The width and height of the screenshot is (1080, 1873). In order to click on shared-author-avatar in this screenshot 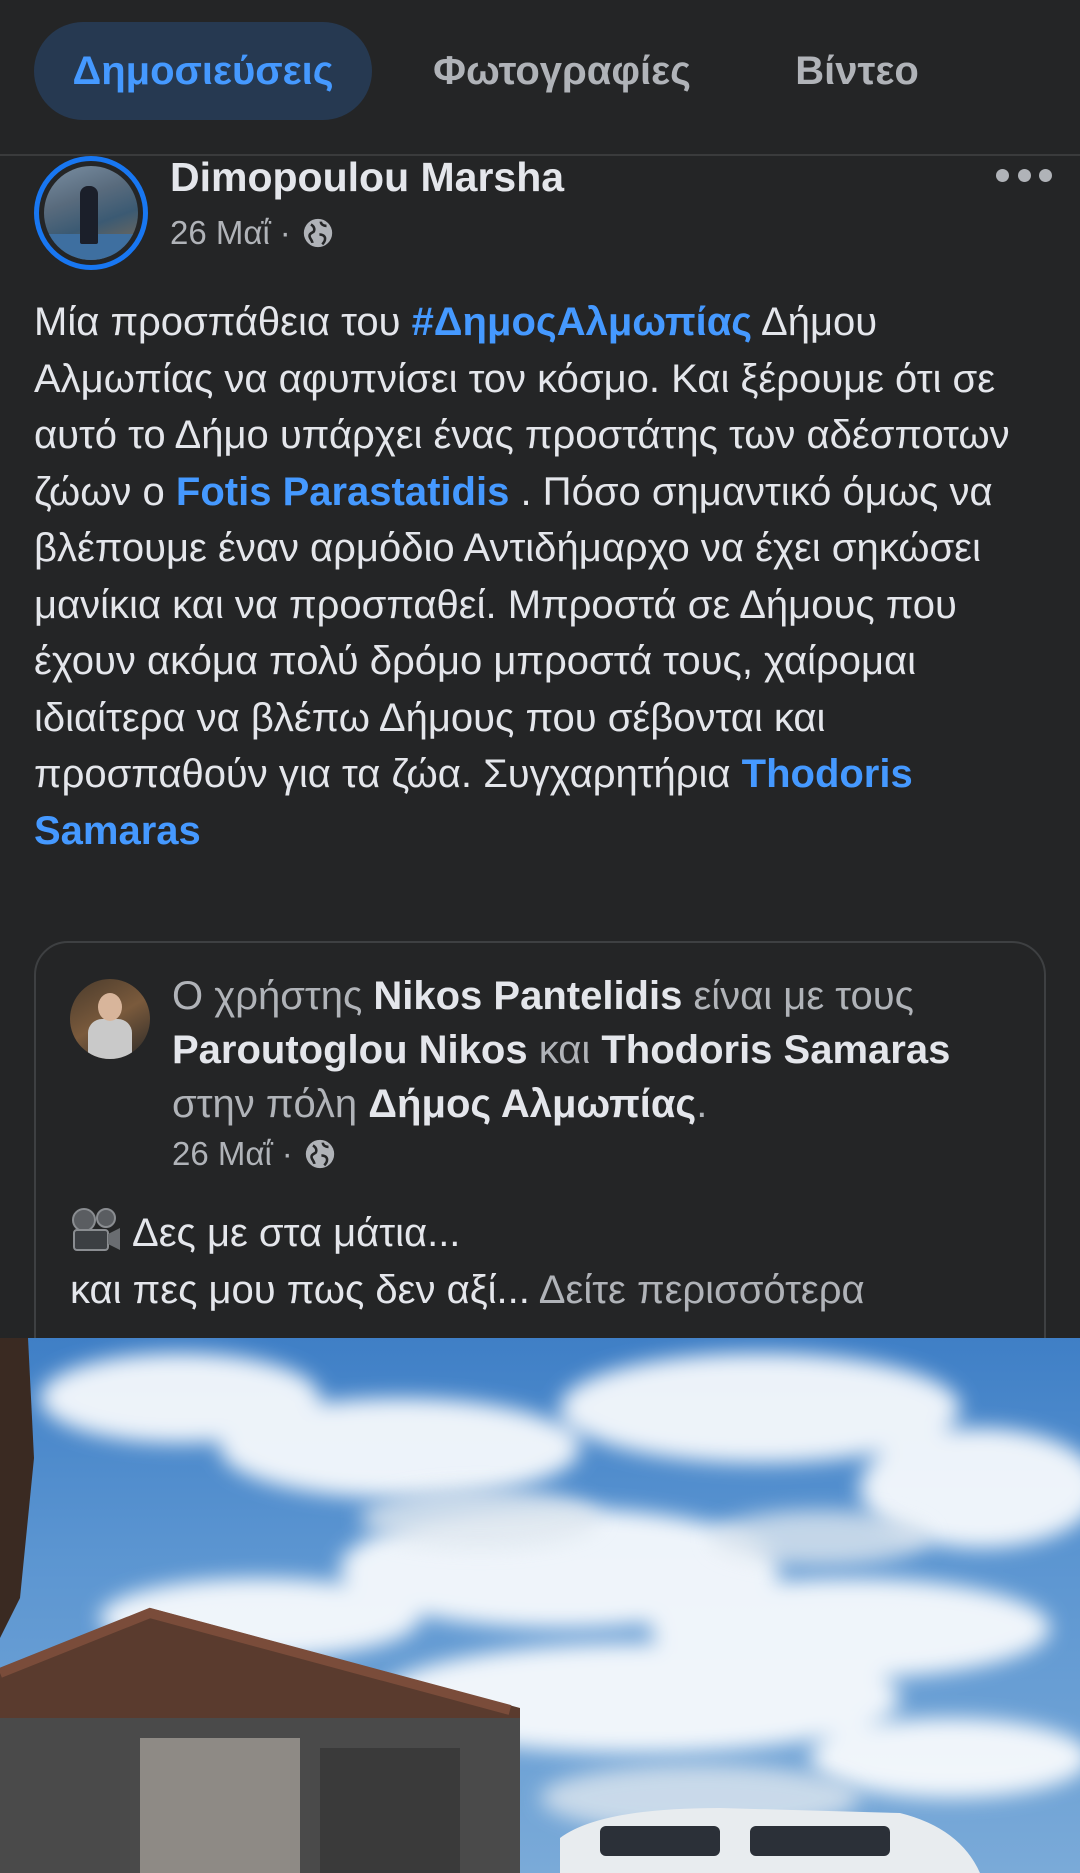, I will do `click(110, 1019)`.